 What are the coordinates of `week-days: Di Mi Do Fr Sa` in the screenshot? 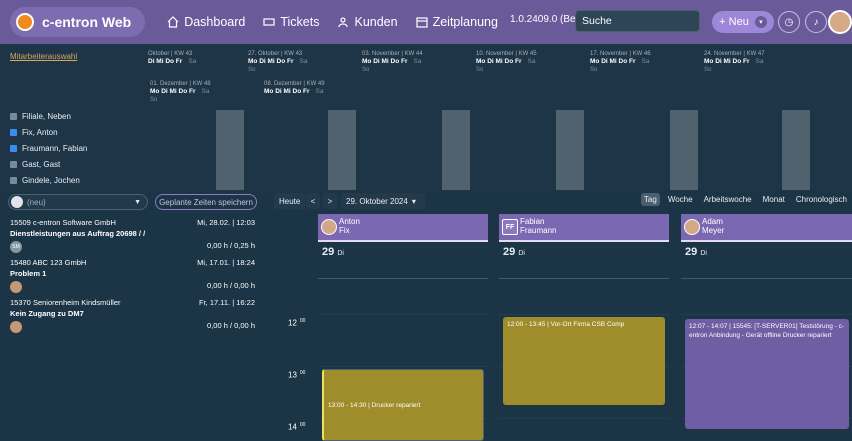 It's located at (175, 62).